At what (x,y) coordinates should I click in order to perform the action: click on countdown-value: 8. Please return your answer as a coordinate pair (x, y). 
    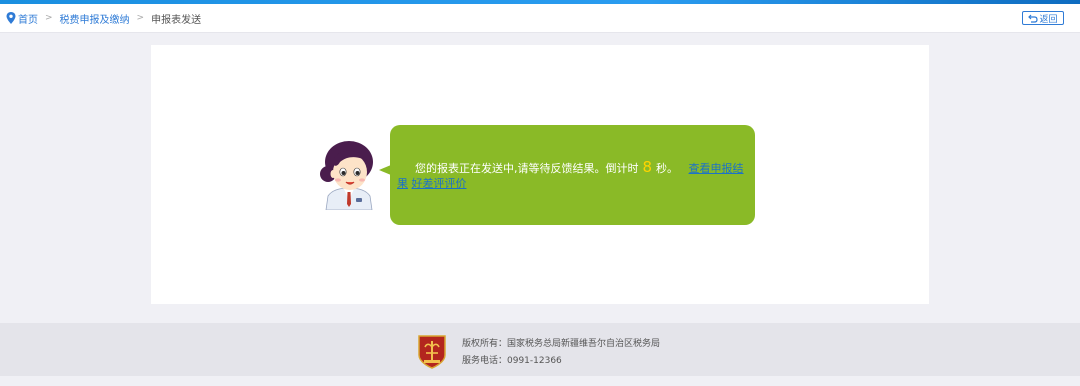
    Looking at the image, I should click on (647, 167).